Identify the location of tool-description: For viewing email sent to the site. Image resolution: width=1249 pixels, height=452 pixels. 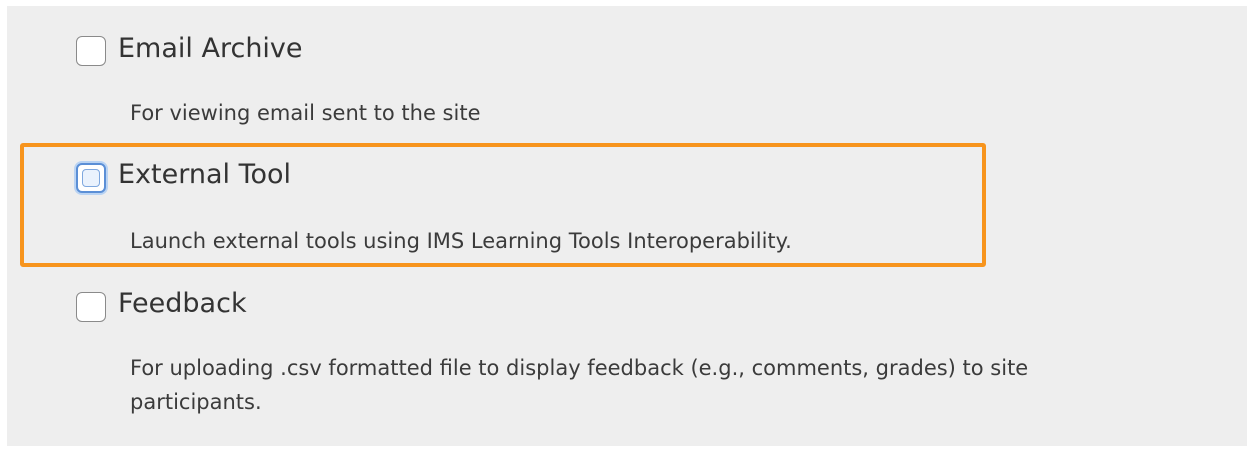
(305, 113).